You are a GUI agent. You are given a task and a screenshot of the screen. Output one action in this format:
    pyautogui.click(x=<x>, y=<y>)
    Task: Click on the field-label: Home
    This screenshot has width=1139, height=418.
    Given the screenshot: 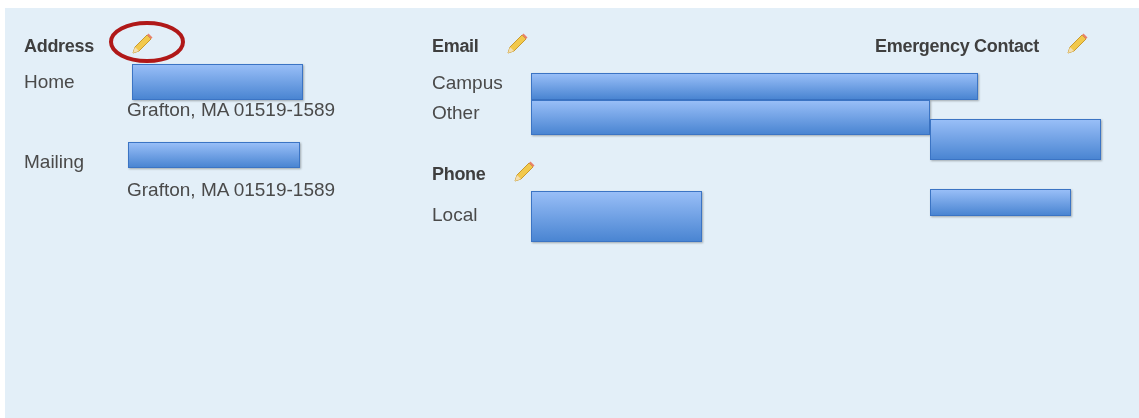 What is the action you would take?
    pyautogui.click(x=50, y=82)
    